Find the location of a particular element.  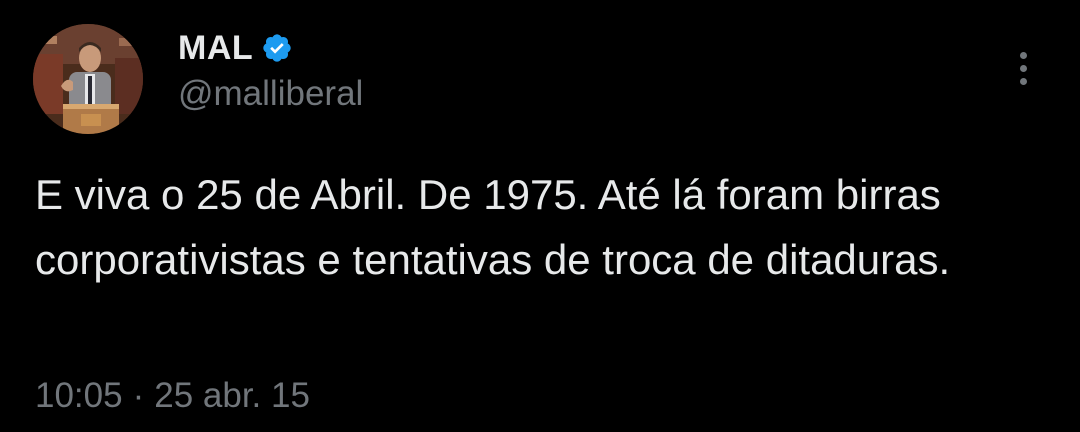

timestamp-date: 25 abr. 15 is located at coordinates (232, 396).